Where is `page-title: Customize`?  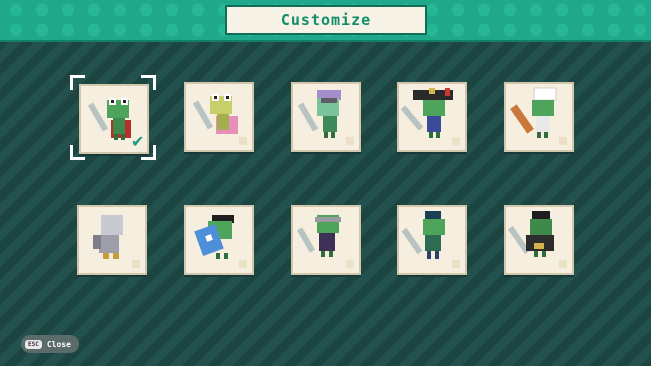 page-title: Customize is located at coordinates (326, 20).